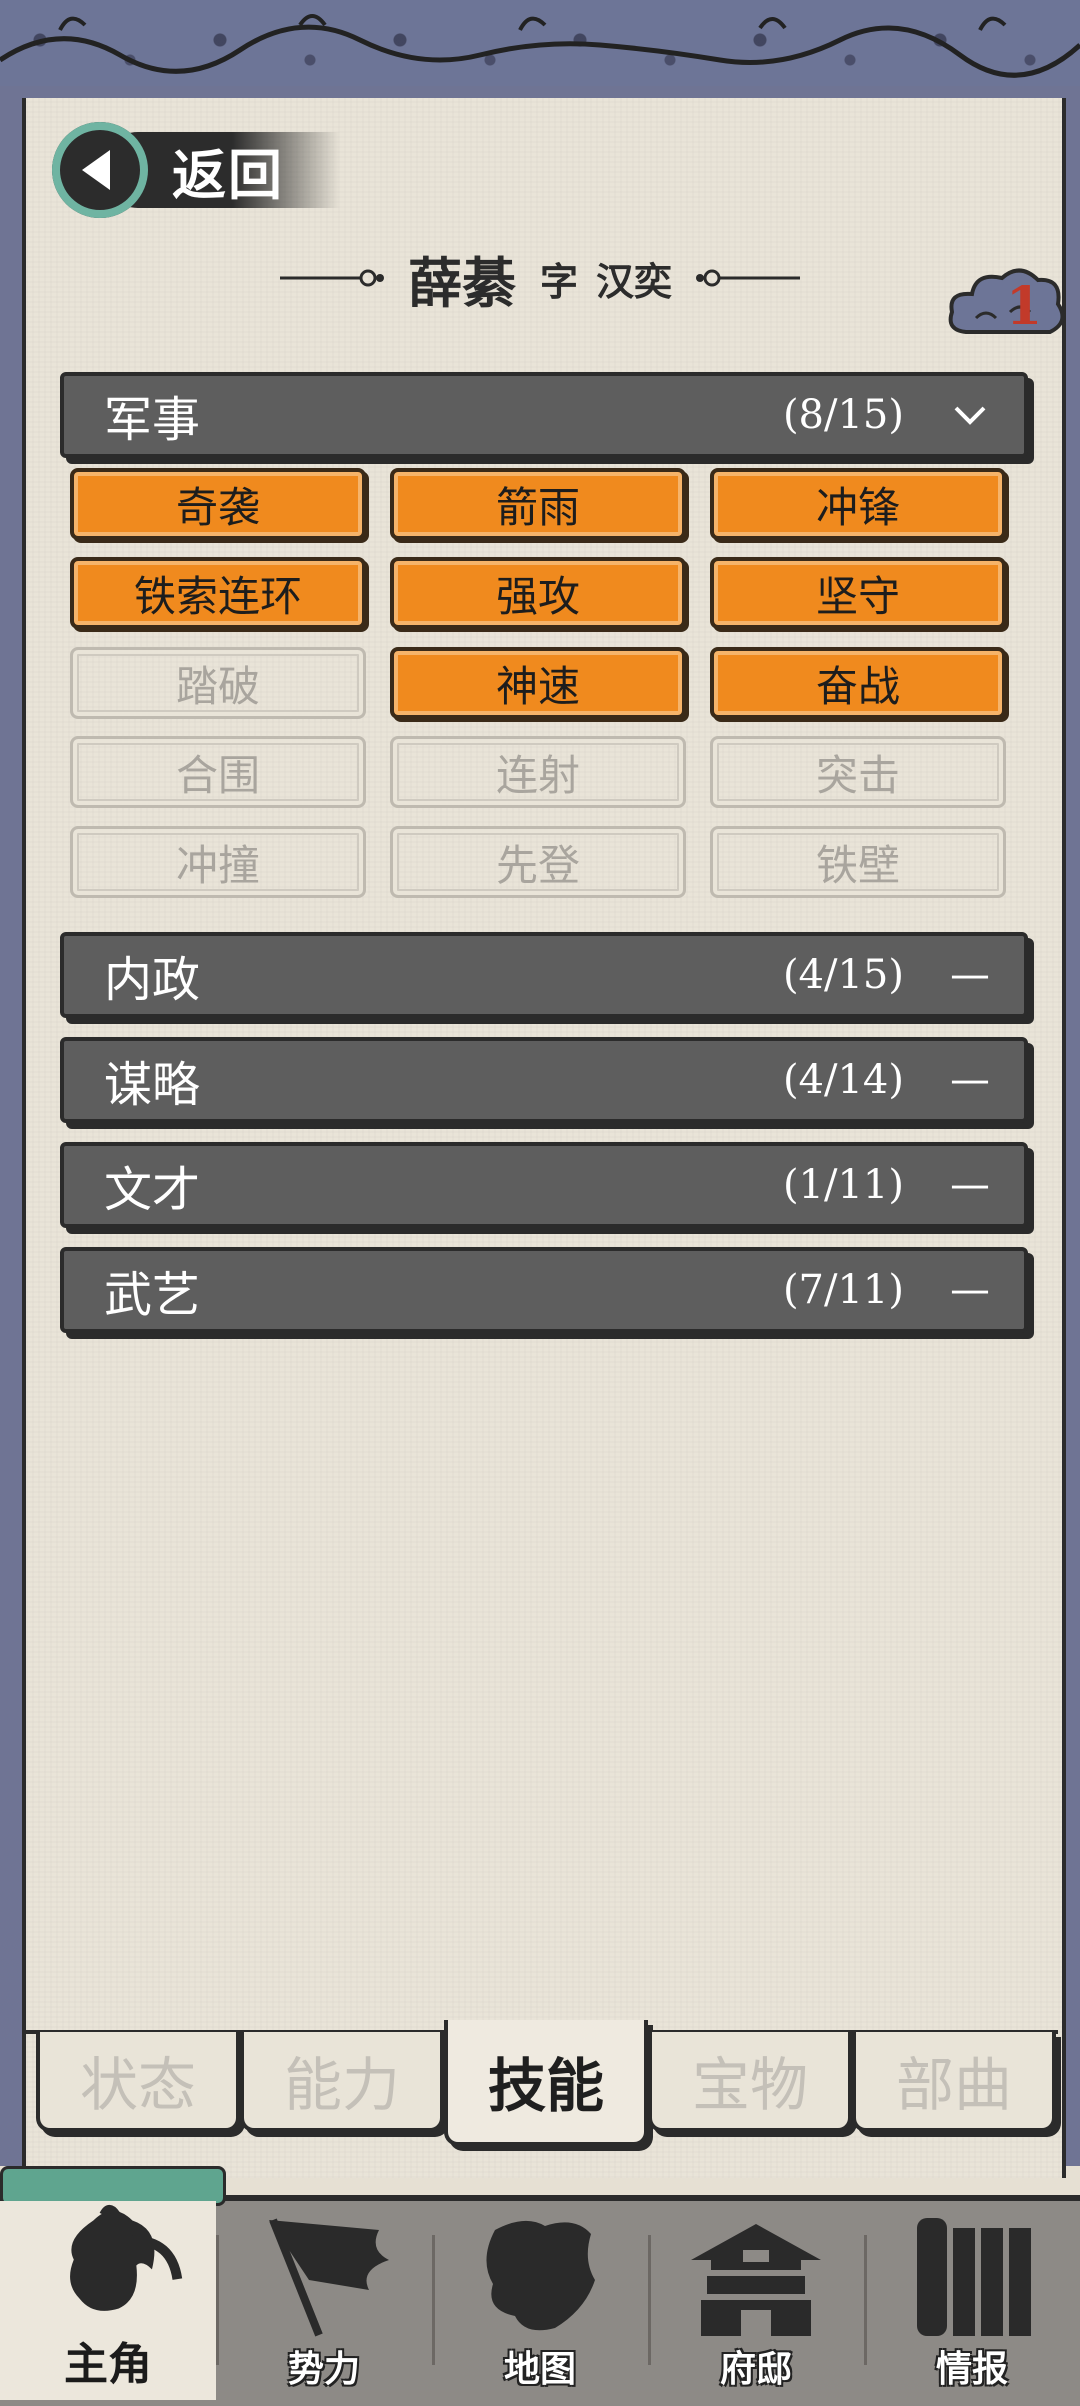  I want to click on skill-button: 合围, so click(218, 772).